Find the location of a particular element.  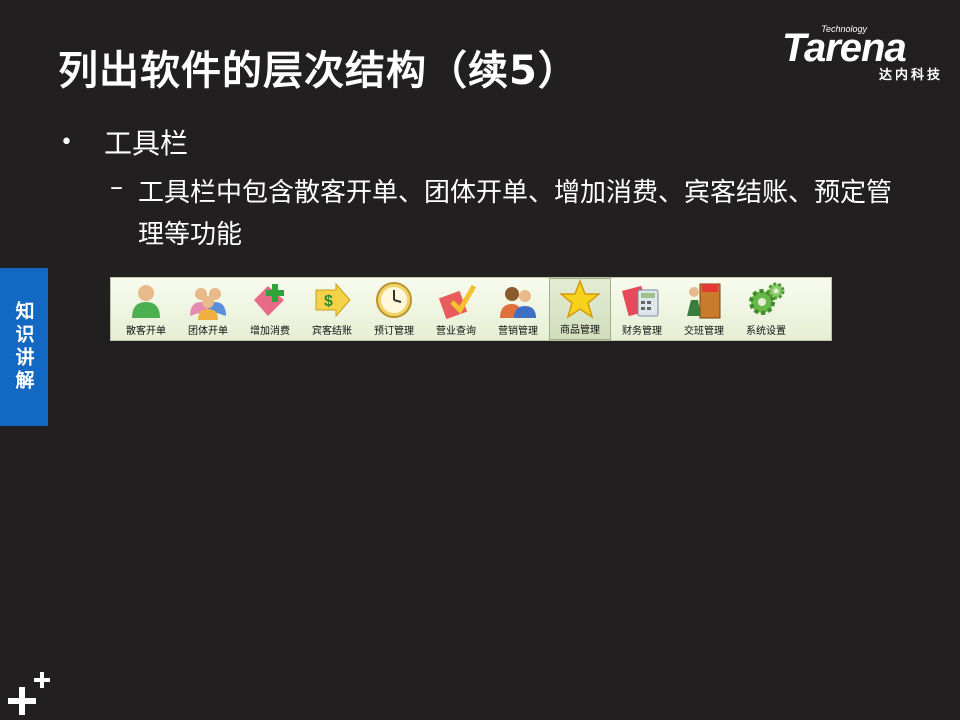

gear-icon is located at coordinates (767, 298).